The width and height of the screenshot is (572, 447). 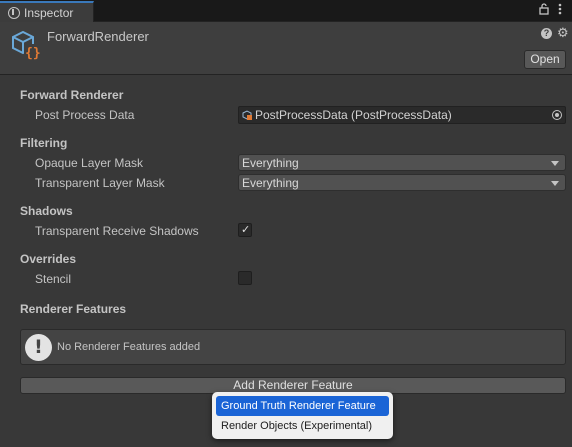 What do you see at coordinates (72, 95) in the screenshot?
I see `section-forward-renderer: Forward Renderer` at bounding box center [72, 95].